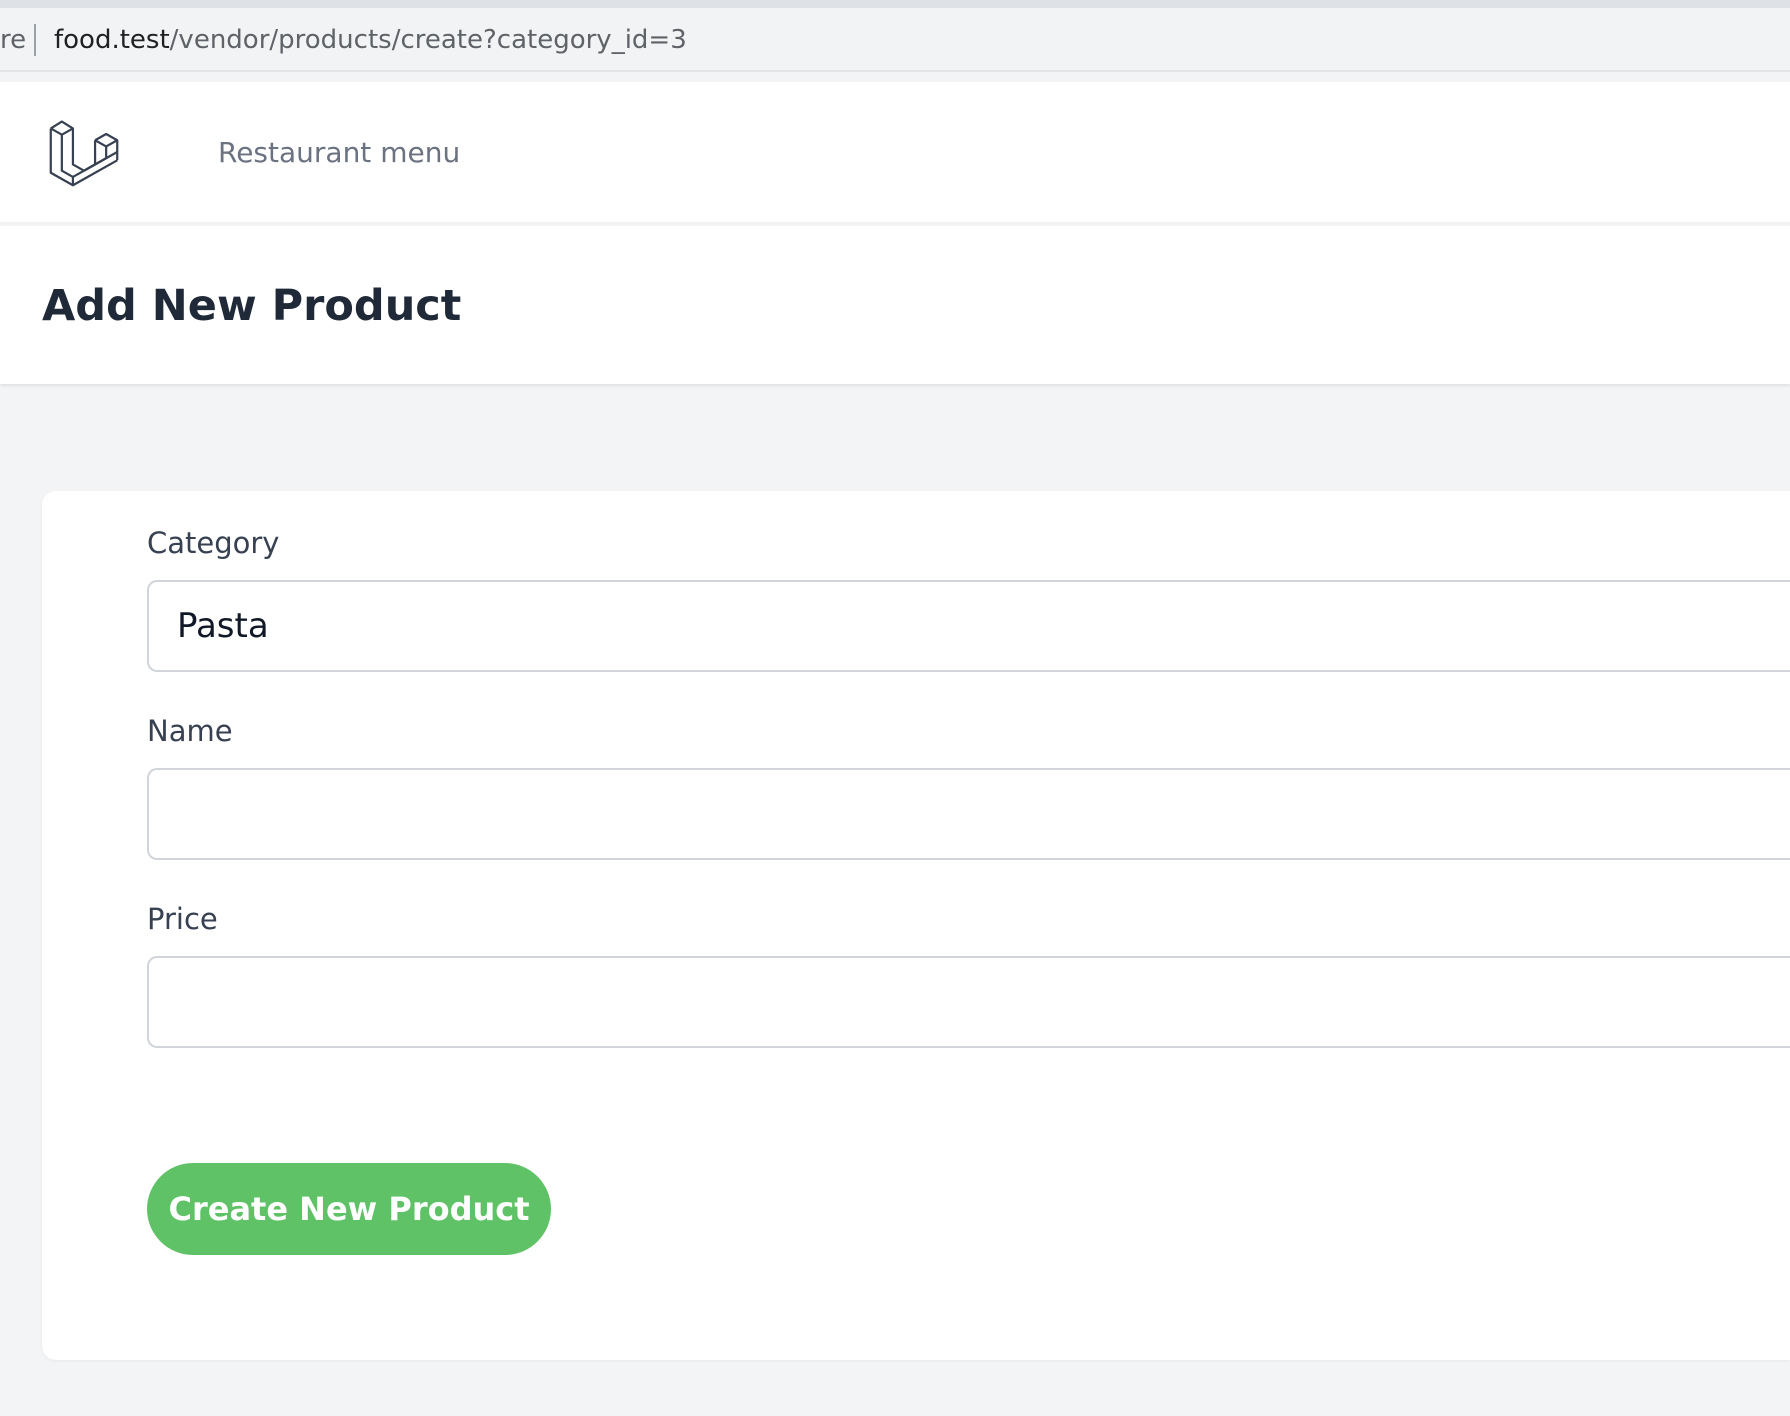 The height and width of the screenshot is (1416, 1790). Describe the element at coordinates (895, 305) in the screenshot. I see `page-header: Add New Product` at that location.